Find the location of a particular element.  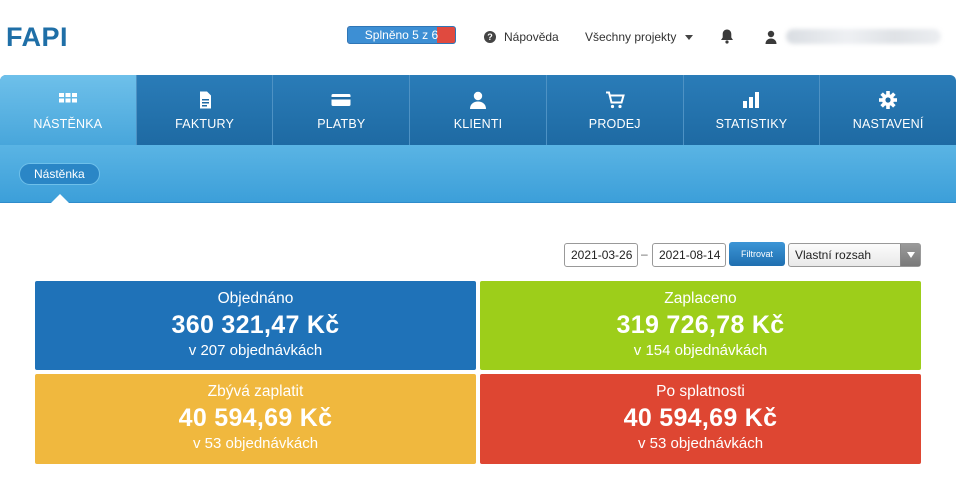

stat-label: Po splatnosti is located at coordinates (700, 391).